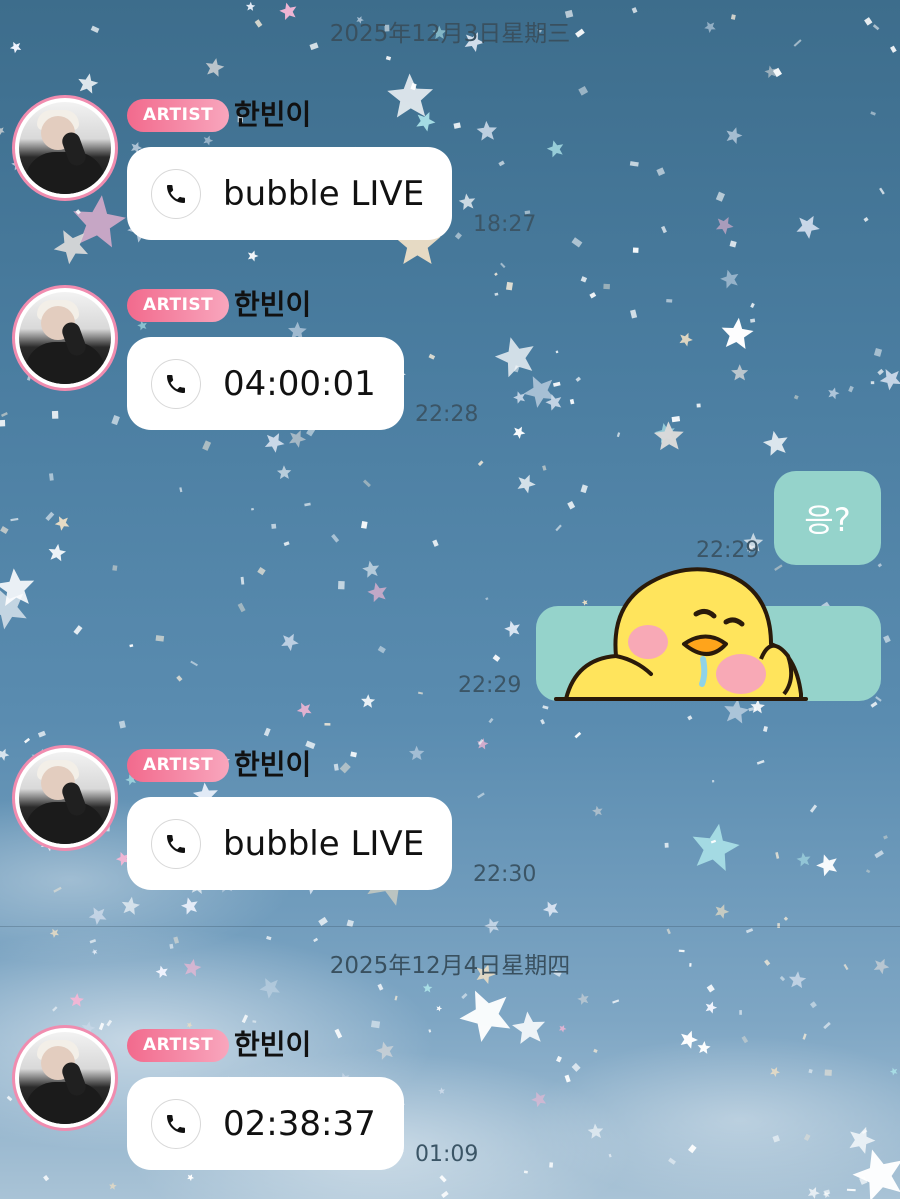 Image resolution: width=900 pixels, height=1199 pixels. What do you see at coordinates (447, 1154) in the screenshot?
I see `message-time: 01:09` at bounding box center [447, 1154].